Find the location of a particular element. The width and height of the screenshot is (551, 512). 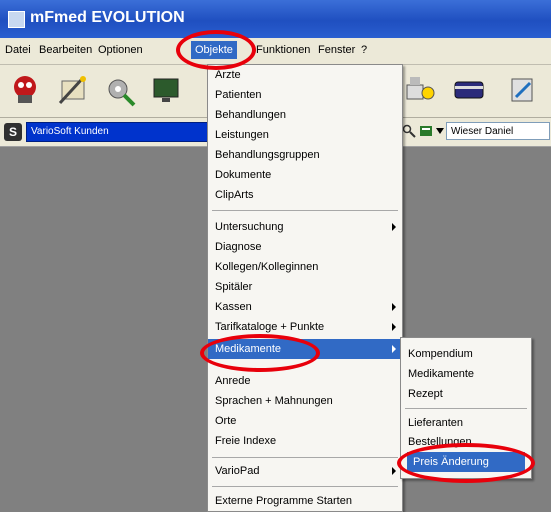

menu-item-behandlungsgruppen: Behandlungsgruppen is located at coordinates (305, 155).